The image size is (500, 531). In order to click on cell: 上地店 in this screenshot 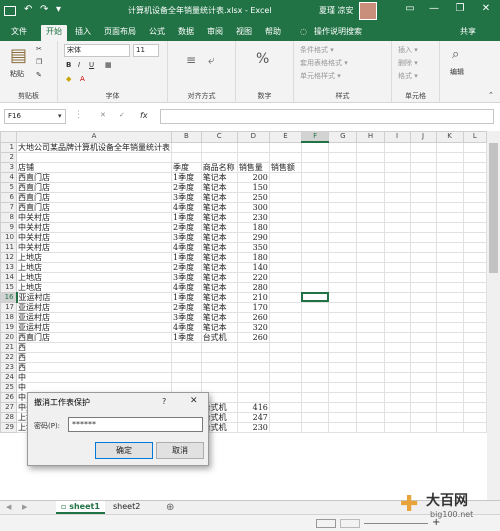, I will do `click(94, 257)`.